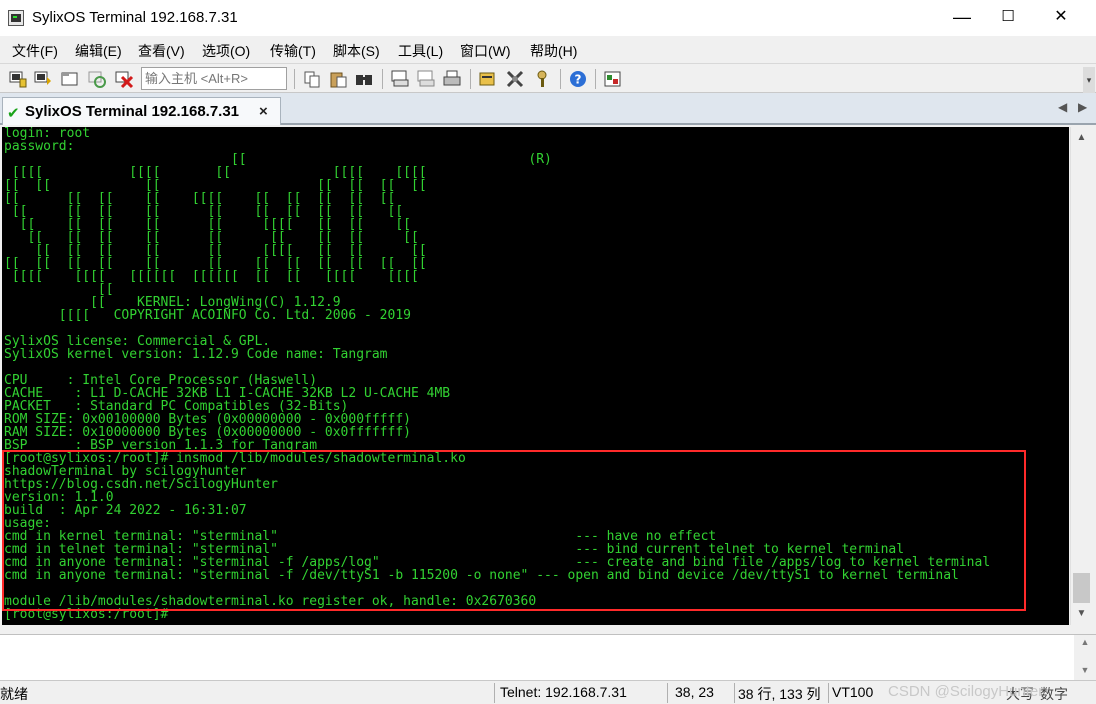 Image resolution: width=1096 pixels, height=704 pixels. What do you see at coordinates (1081, 376) in the screenshot?
I see `terminal-scrollbar: ▲ ▼` at bounding box center [1081, 376].